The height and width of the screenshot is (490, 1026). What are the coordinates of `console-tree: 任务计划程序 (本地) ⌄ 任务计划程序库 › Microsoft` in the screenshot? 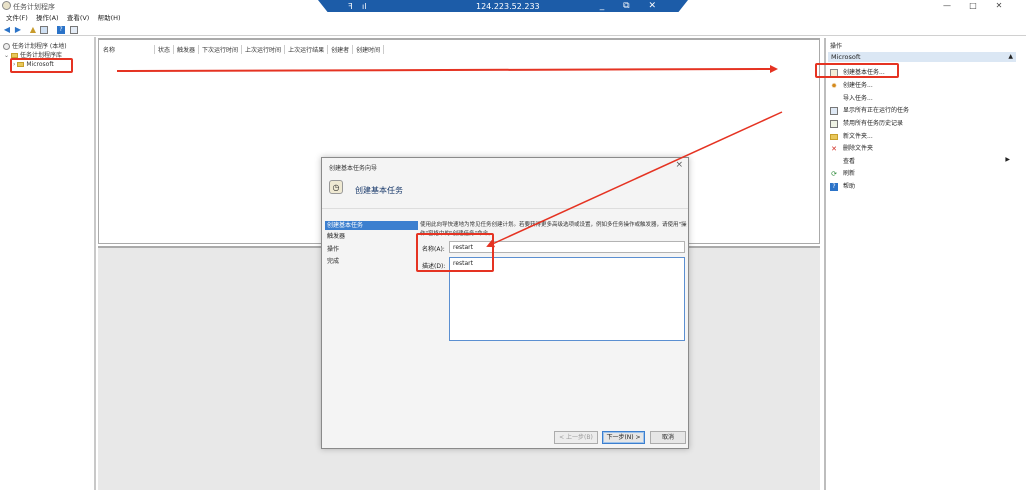 It's located at (48, 263).